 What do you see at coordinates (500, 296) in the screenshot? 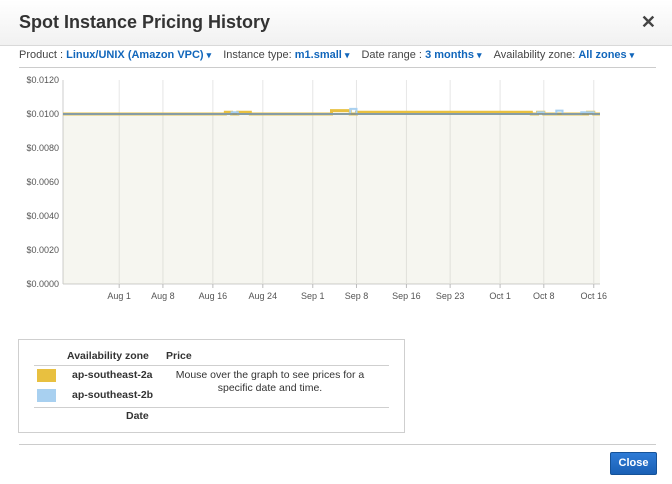
I see `x-tick-label: Oct 1` at bounding box center [500, 296].